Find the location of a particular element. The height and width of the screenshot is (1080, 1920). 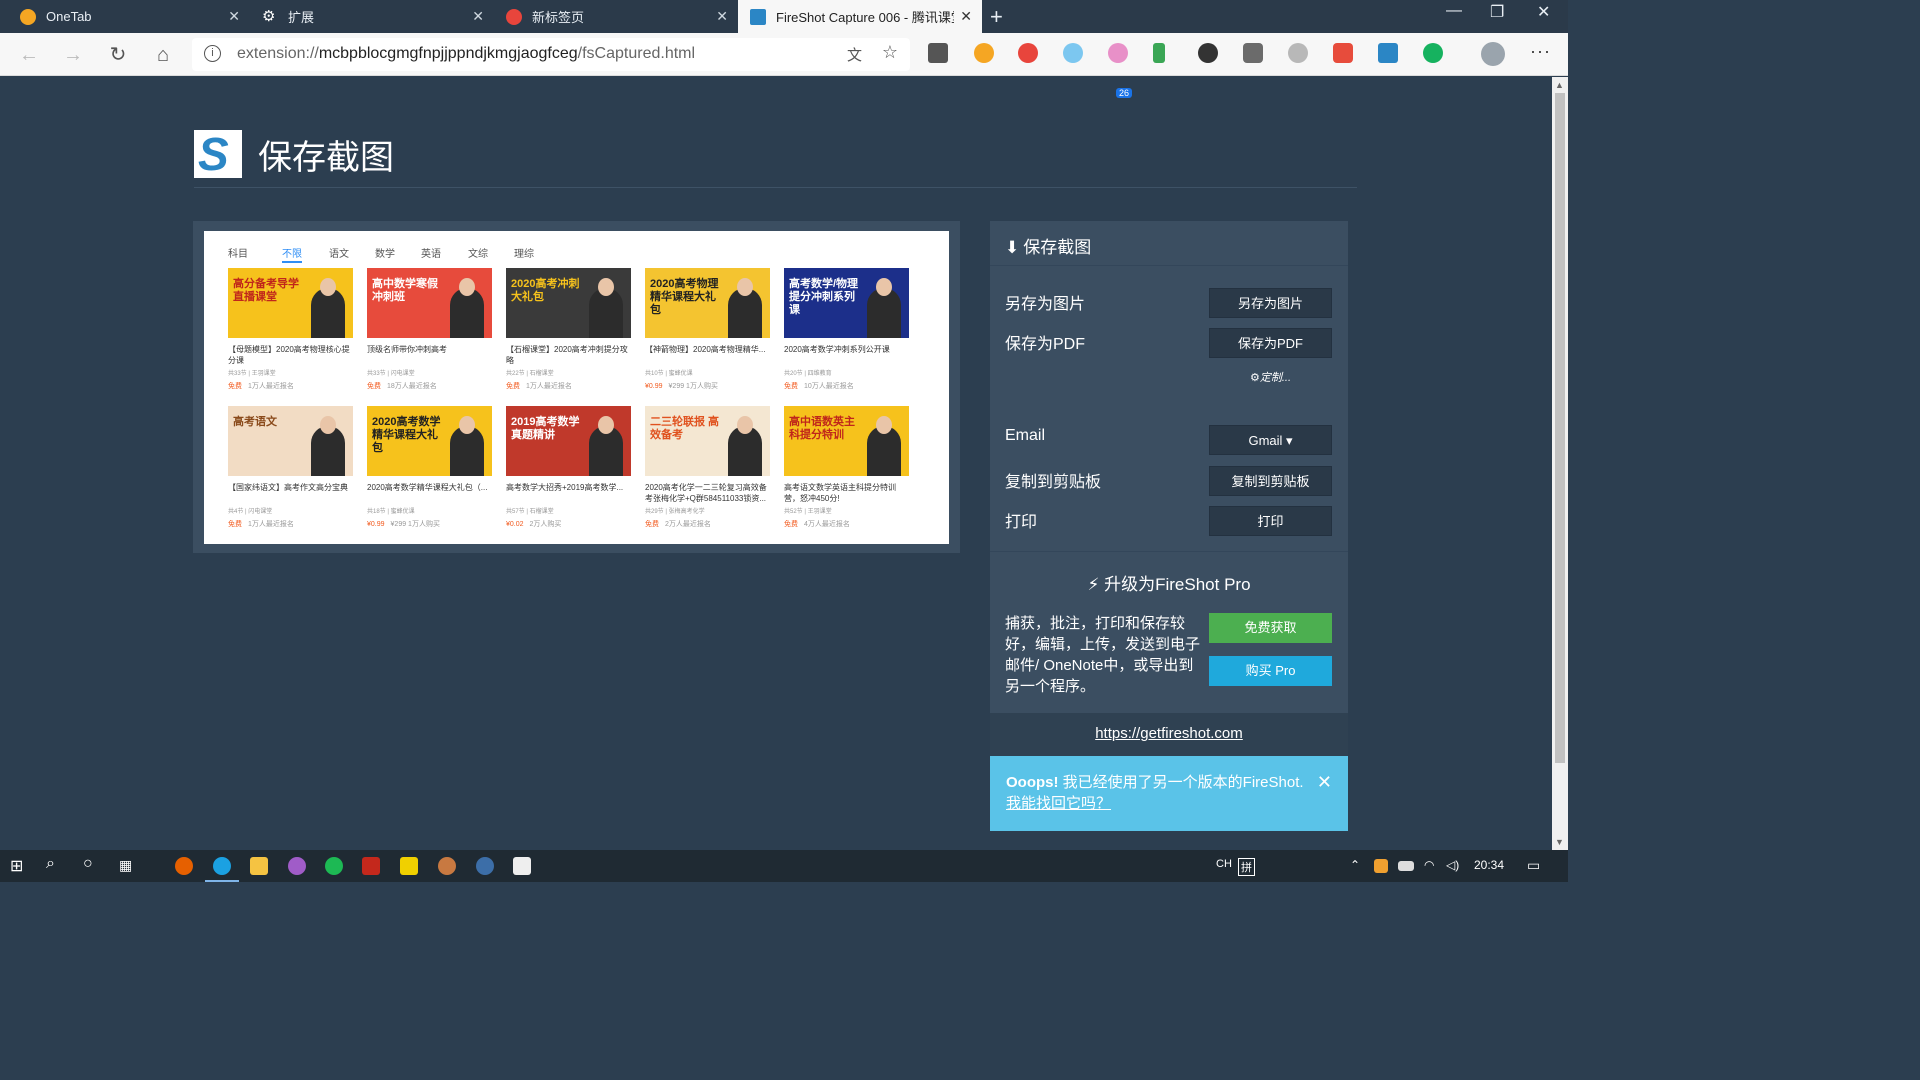

infinity-ext-icon is located at coordinates (1028, 53).